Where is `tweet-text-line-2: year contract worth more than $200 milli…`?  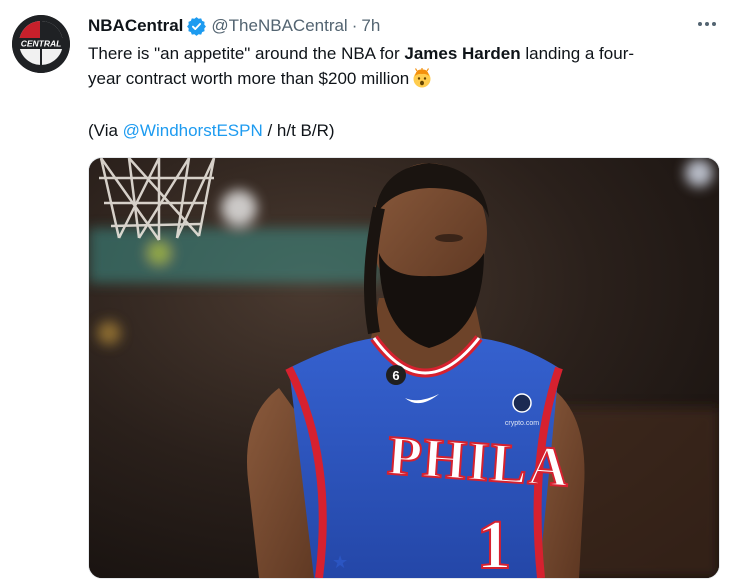 tweet-text-line-2: year contract worth more than $200 milli… is located at coordinates (400, 78).